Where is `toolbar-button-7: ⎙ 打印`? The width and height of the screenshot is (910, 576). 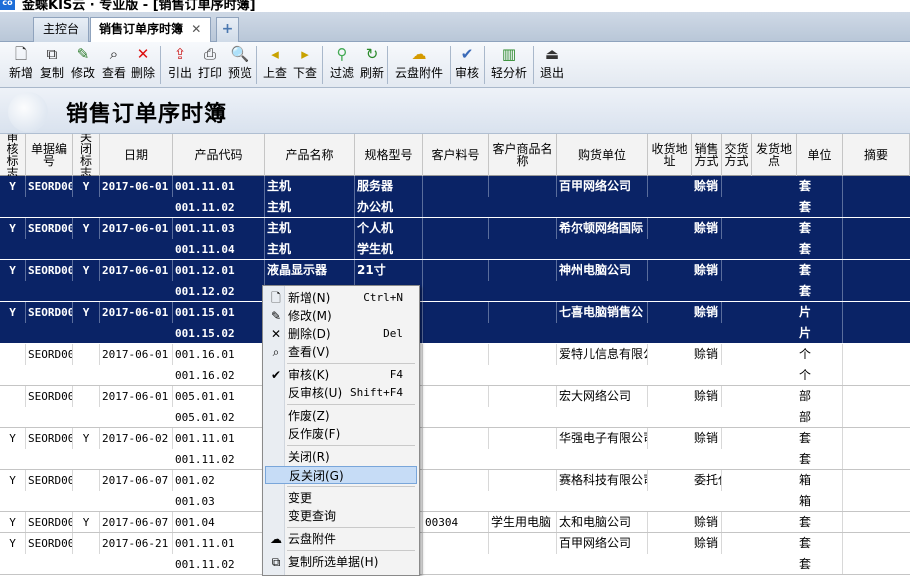
toolbar-button-7: ⎙ 打印 is located at coordinates (210, 65).